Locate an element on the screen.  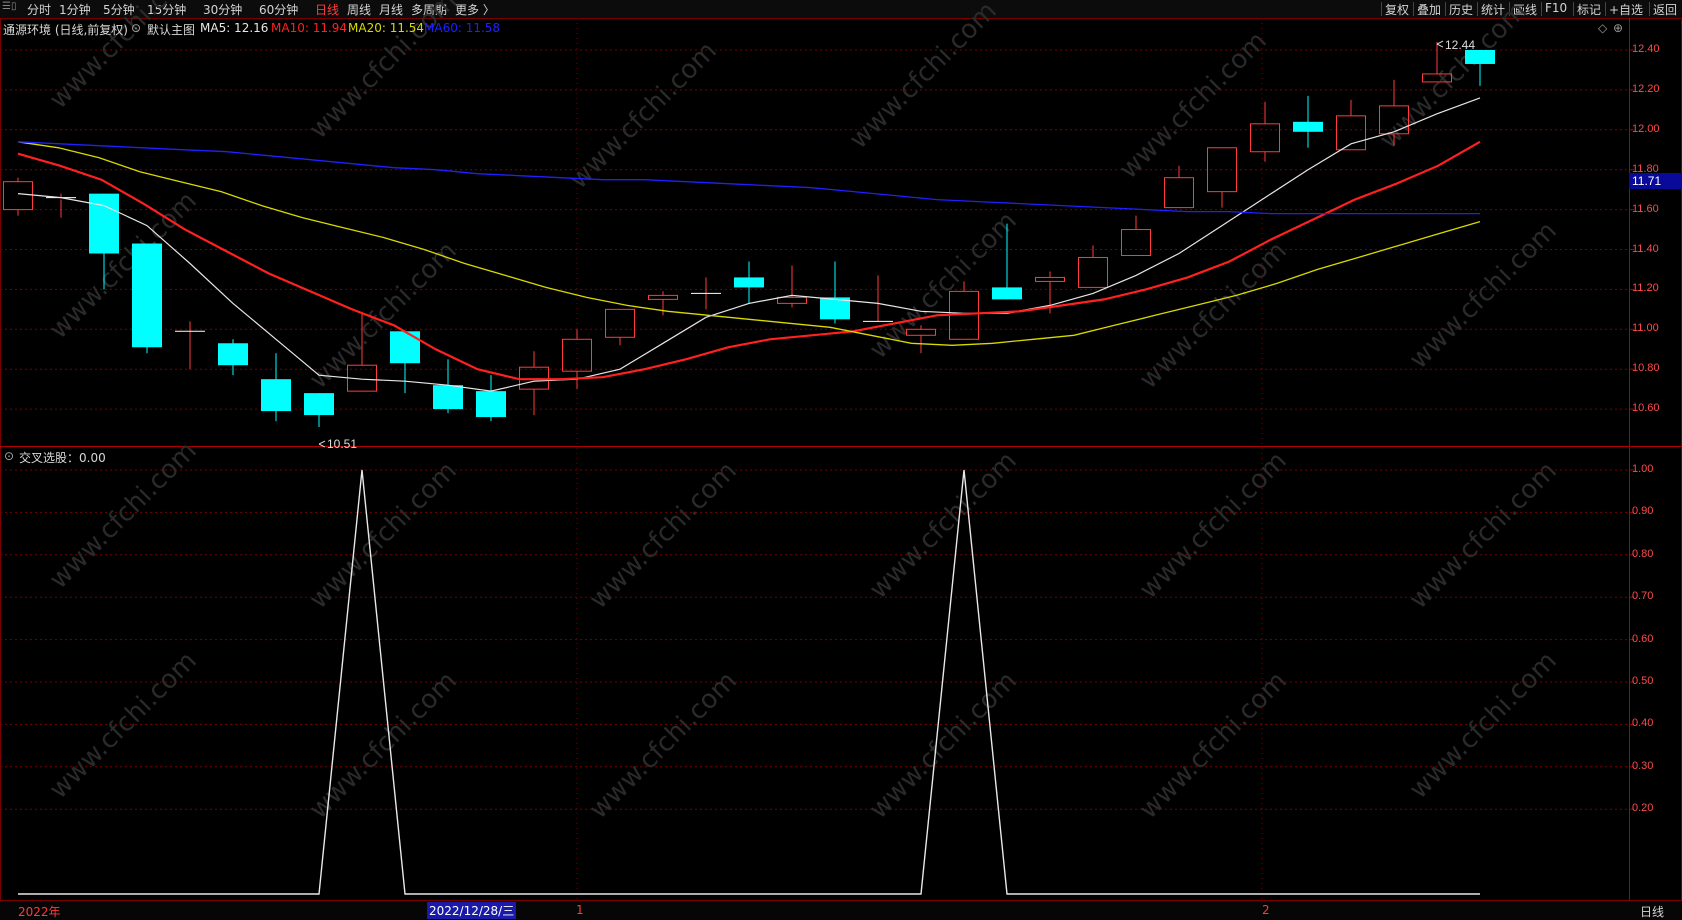
ma60-label: MA60: 11.58 is located at coordinates (462, 28).